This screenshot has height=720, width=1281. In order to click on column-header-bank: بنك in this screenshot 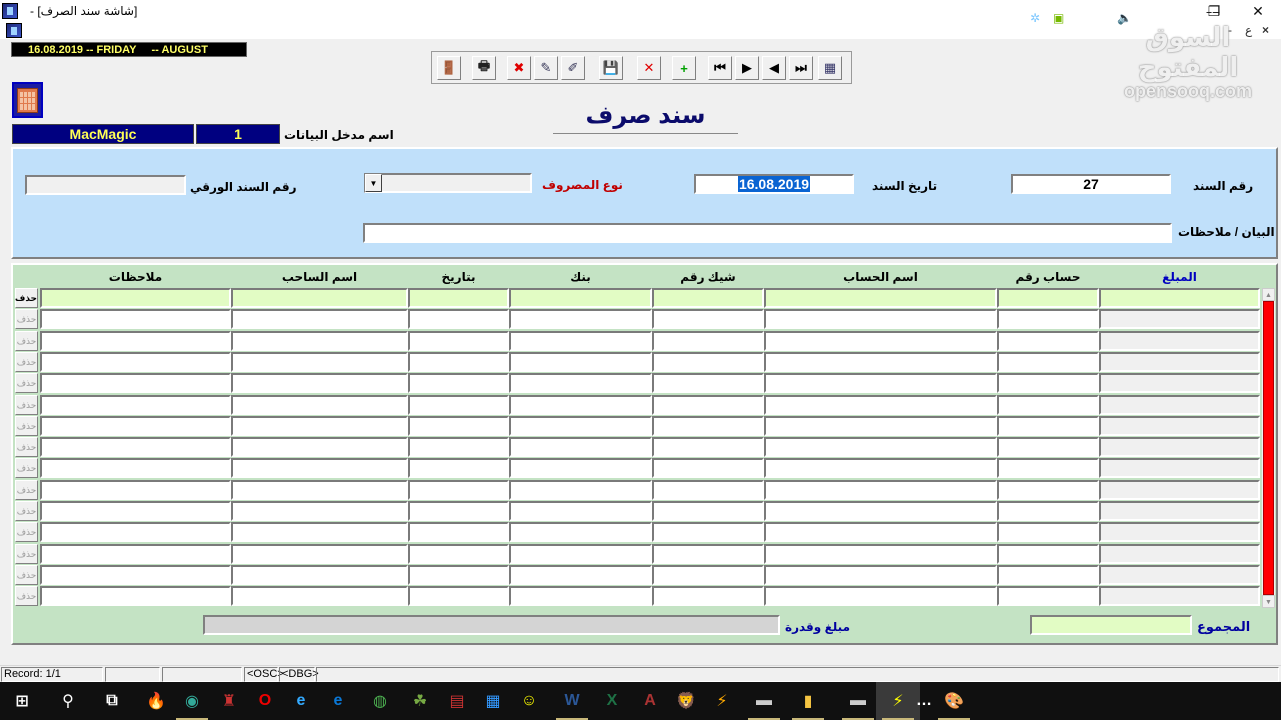, I will do `click(580, 277)`.